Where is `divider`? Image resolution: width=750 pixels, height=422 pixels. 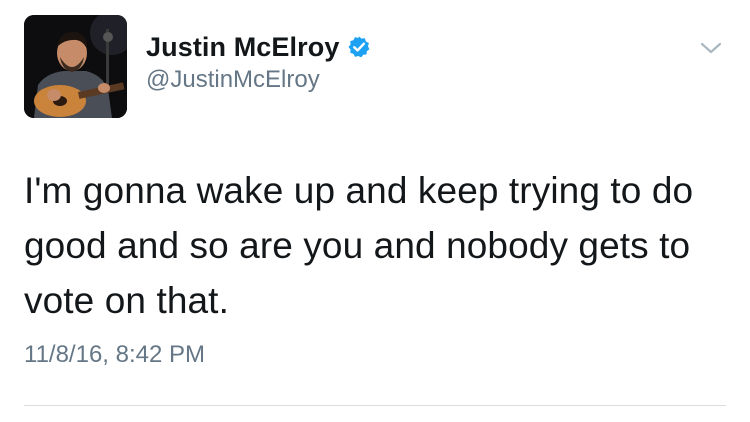 divider is located at coordinates (375, 405).